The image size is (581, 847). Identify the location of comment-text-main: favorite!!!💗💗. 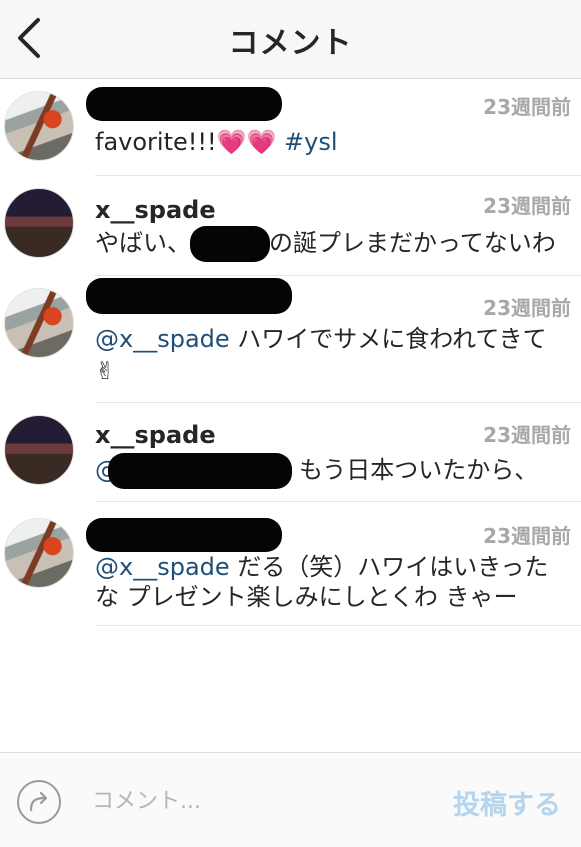
(190, 142).